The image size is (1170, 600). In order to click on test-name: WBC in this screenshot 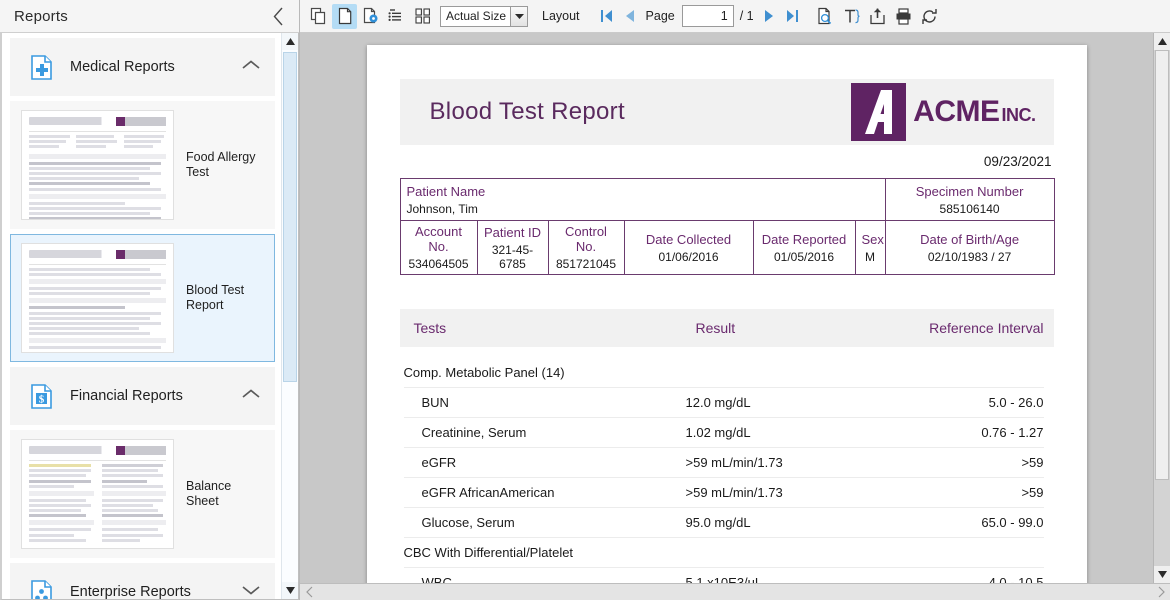, I will do `click(436, 579)`.